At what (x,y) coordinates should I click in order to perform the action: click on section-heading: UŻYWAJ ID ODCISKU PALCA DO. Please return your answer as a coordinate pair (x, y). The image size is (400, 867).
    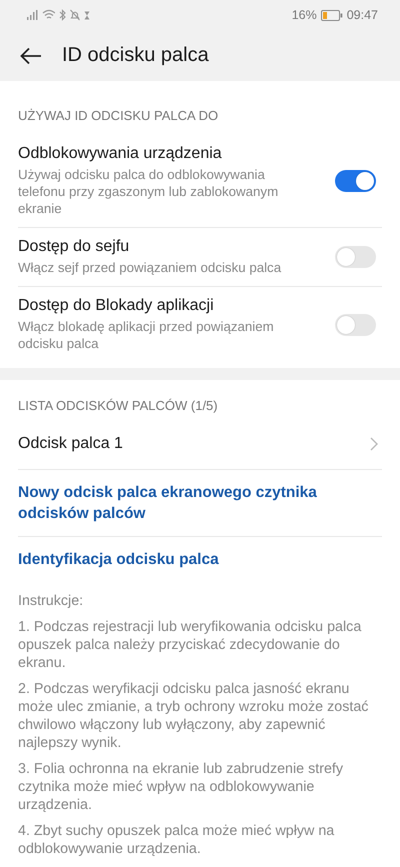
    Looking at the image, I should click on (119, 116).